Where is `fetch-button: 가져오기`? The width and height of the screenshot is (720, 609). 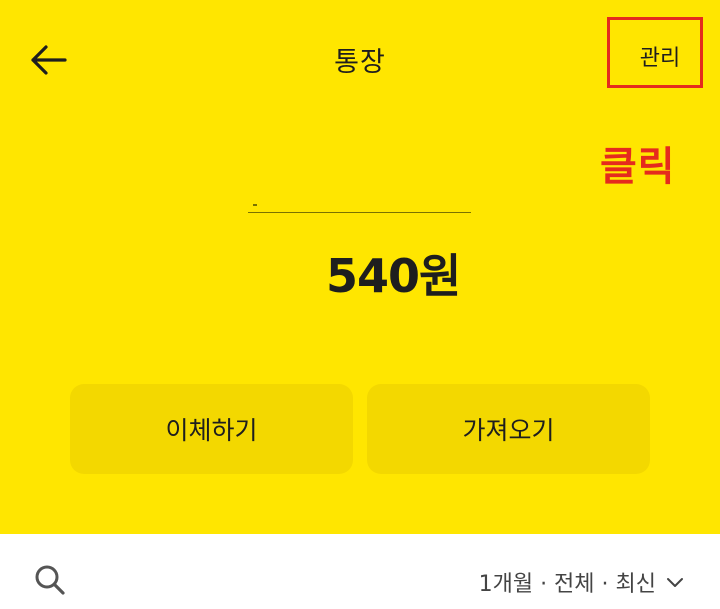 fetch-button: 가져오기 is located at coordinates (508, 429).